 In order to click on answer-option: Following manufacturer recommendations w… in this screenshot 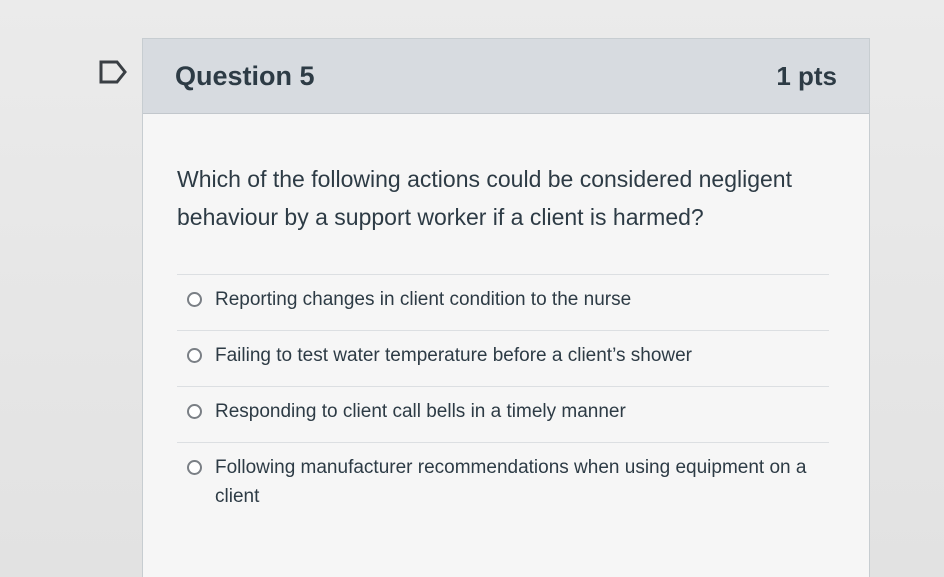, I will do `click(503, 485)`.